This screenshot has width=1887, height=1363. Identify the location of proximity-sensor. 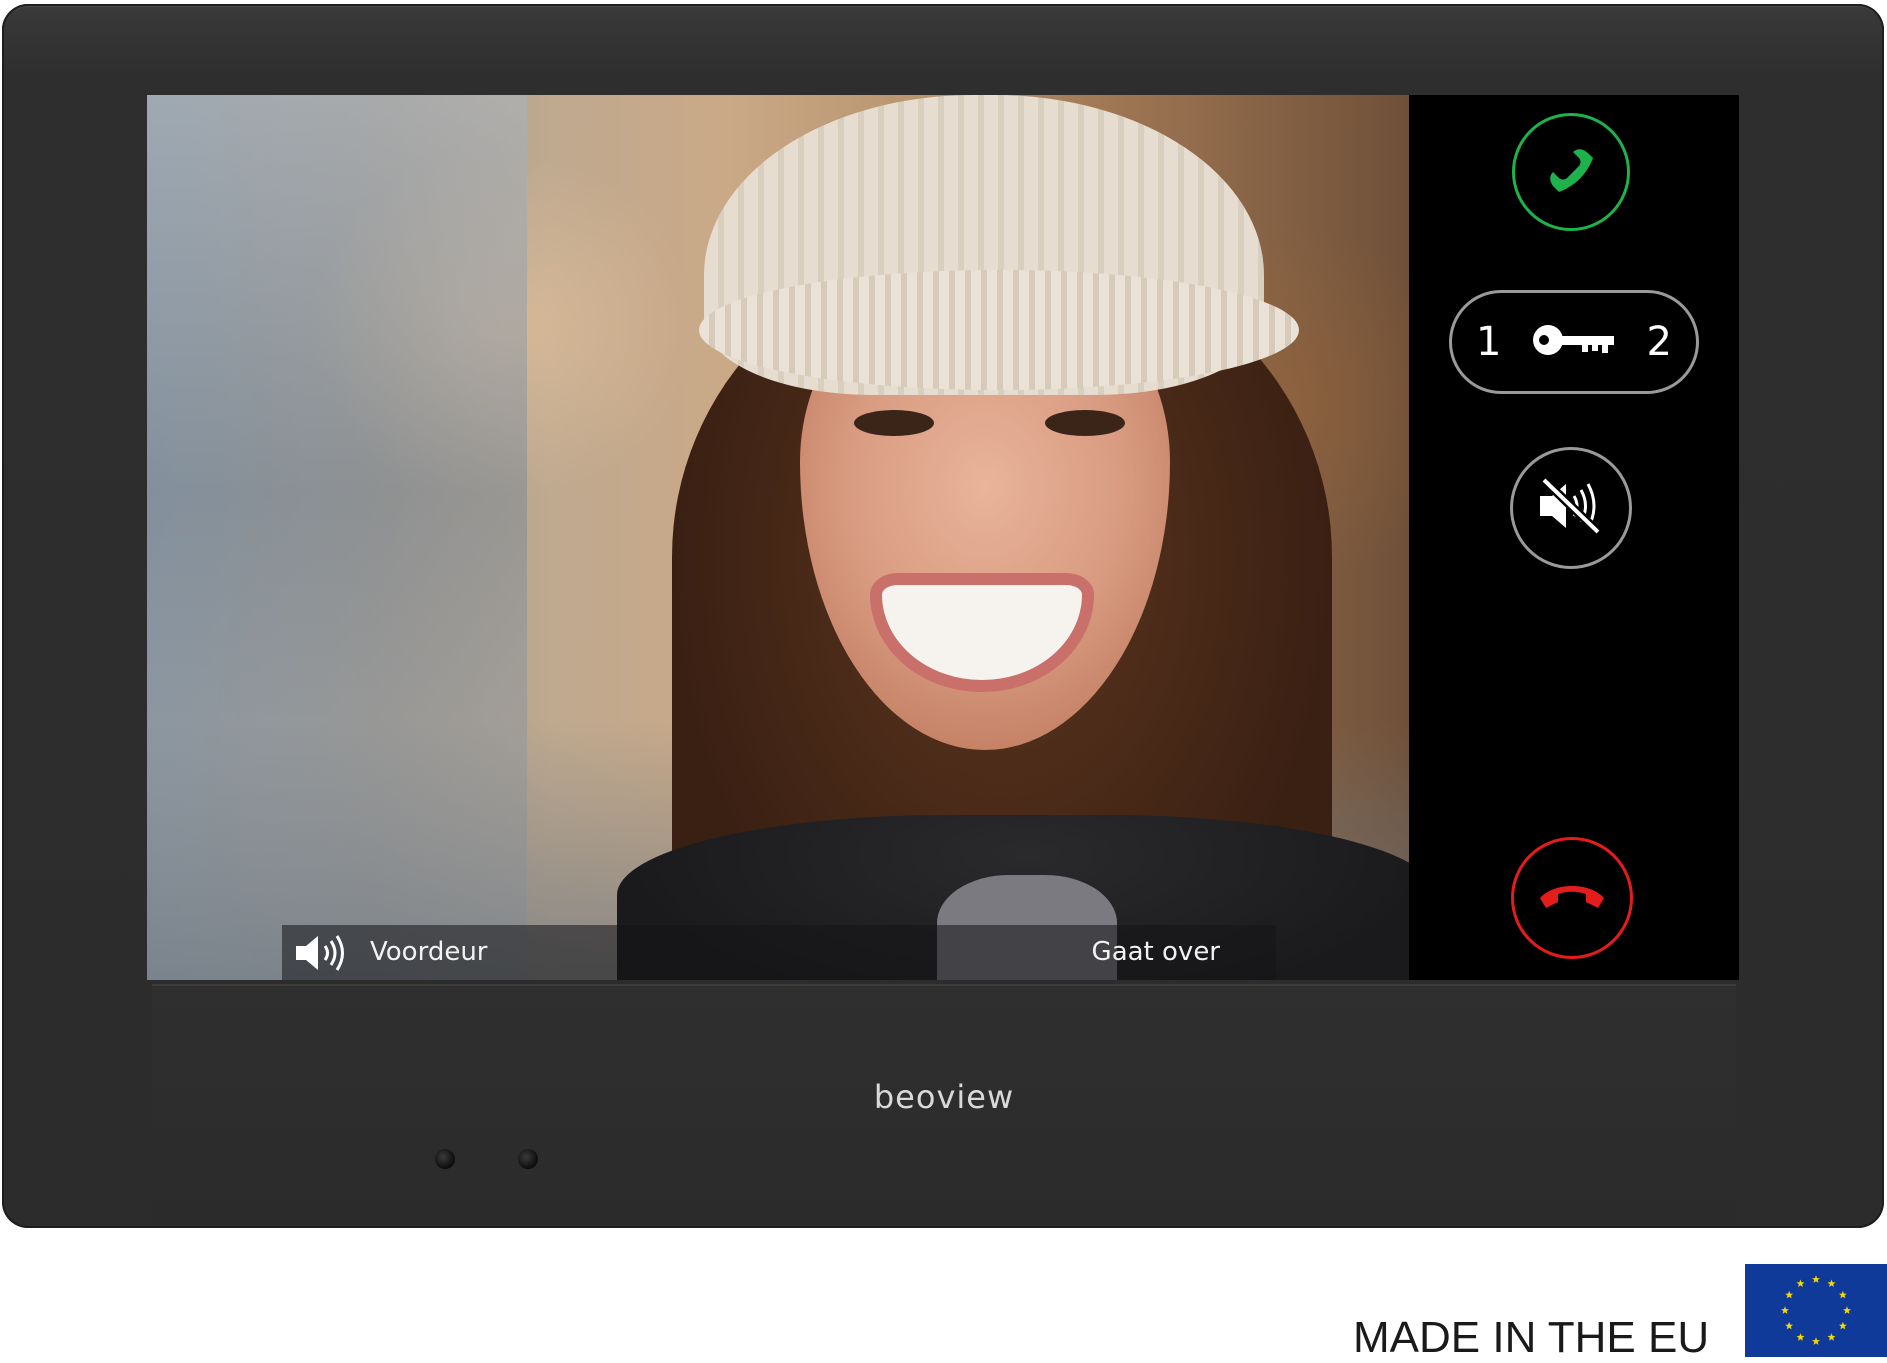
(445, 1159).